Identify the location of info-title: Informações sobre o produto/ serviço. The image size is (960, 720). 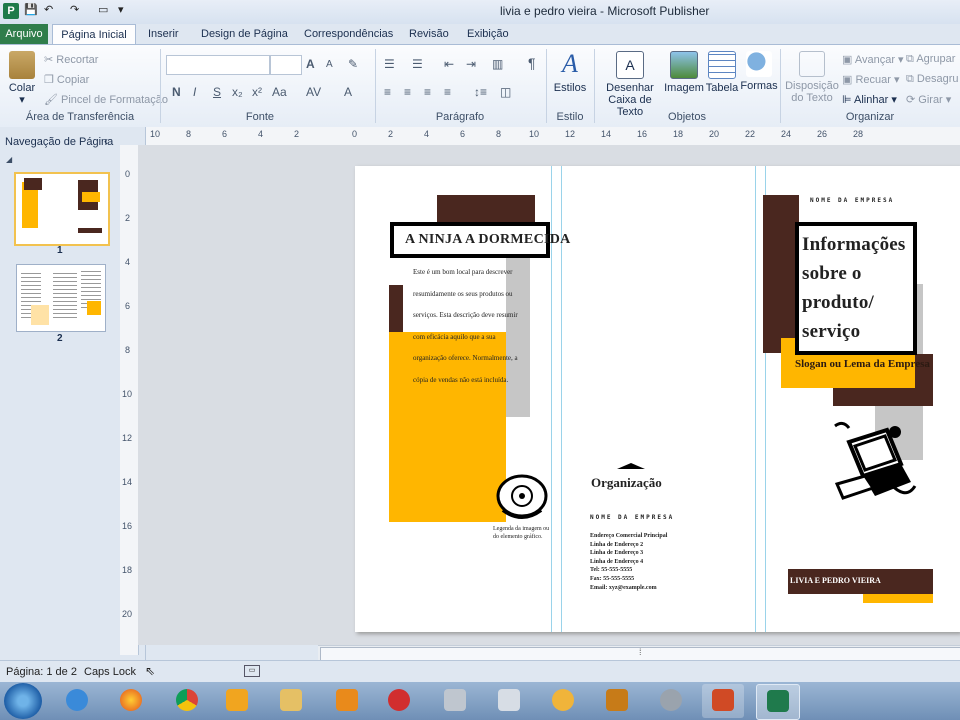
(854, 288).